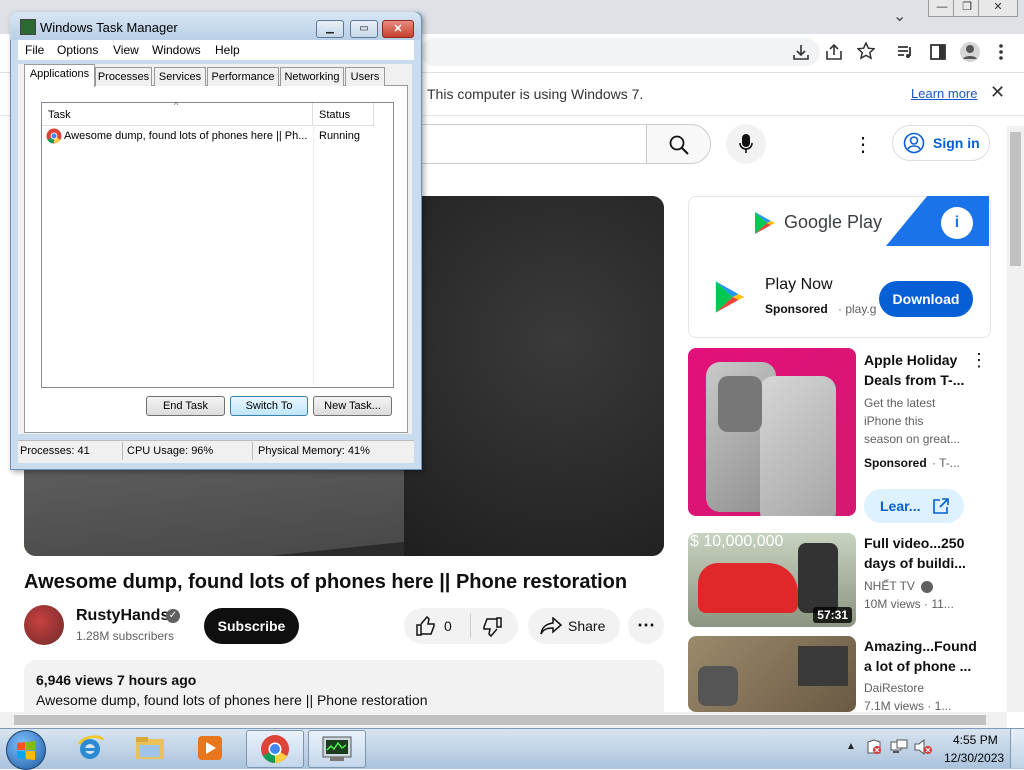 This screenshot has width=1024, height=770. I want to click on channel-name: RustyHands, so click(122, 616).